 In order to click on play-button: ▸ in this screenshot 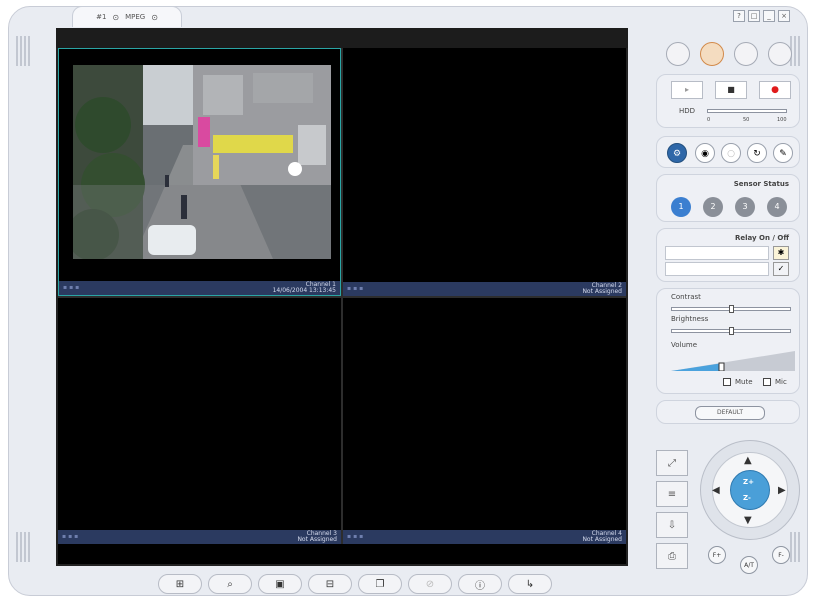, I will do `click(687, 90)`.